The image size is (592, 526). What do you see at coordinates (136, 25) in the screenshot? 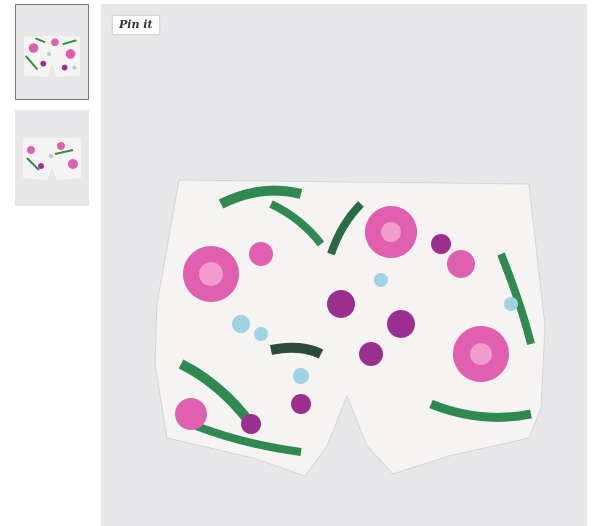
I see `pin-it-button: Pin it` at bounding box center [136, 25].